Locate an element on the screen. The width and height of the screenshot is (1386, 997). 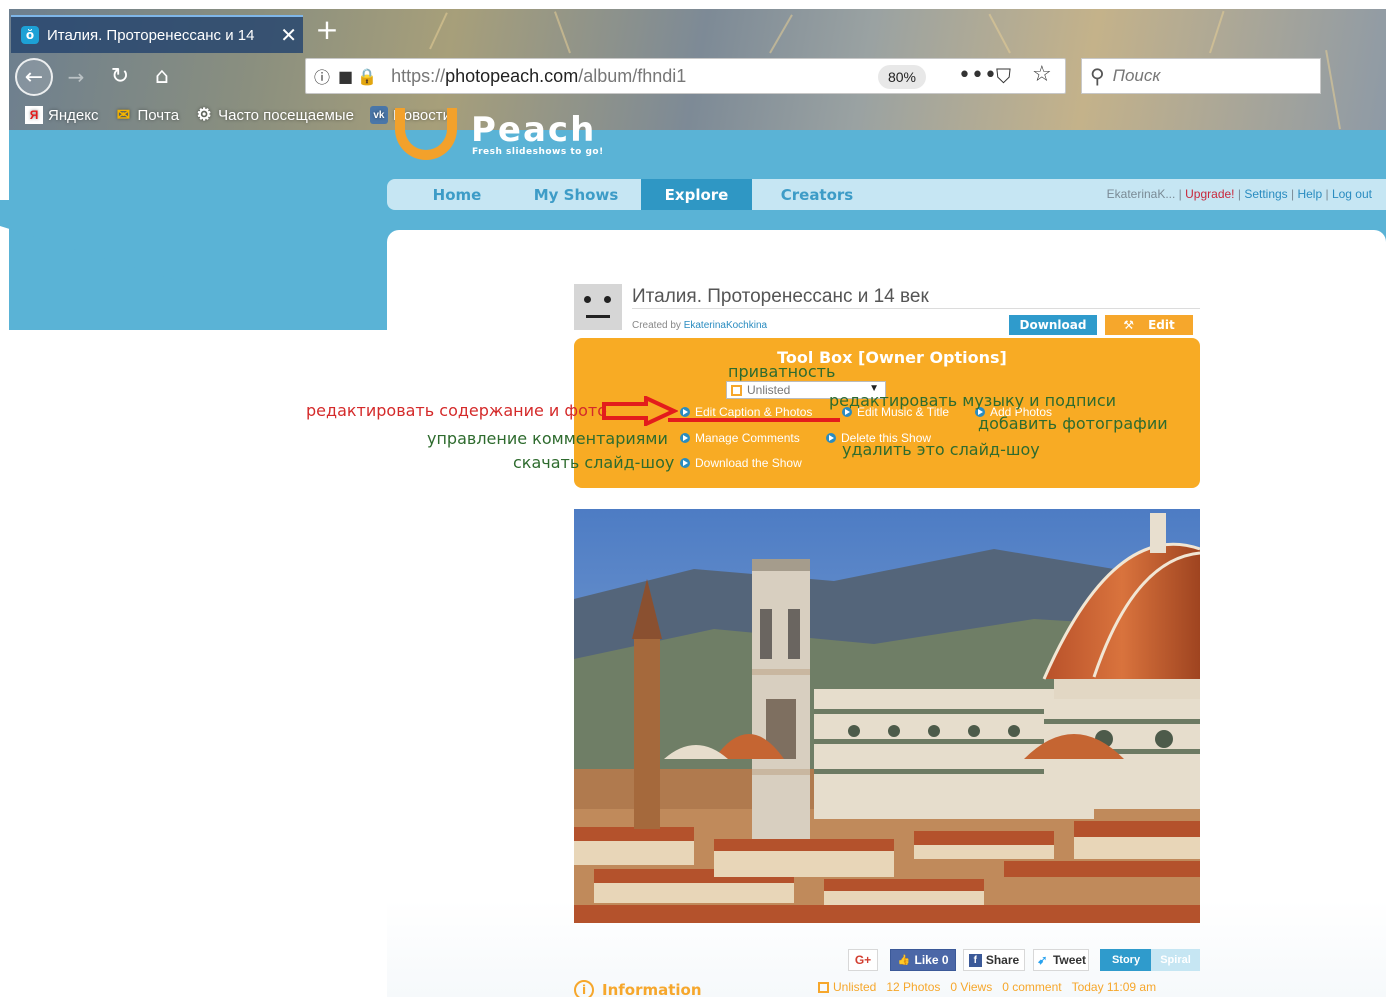
annotation-privacy: приватность is located at coordinates (782, 371).